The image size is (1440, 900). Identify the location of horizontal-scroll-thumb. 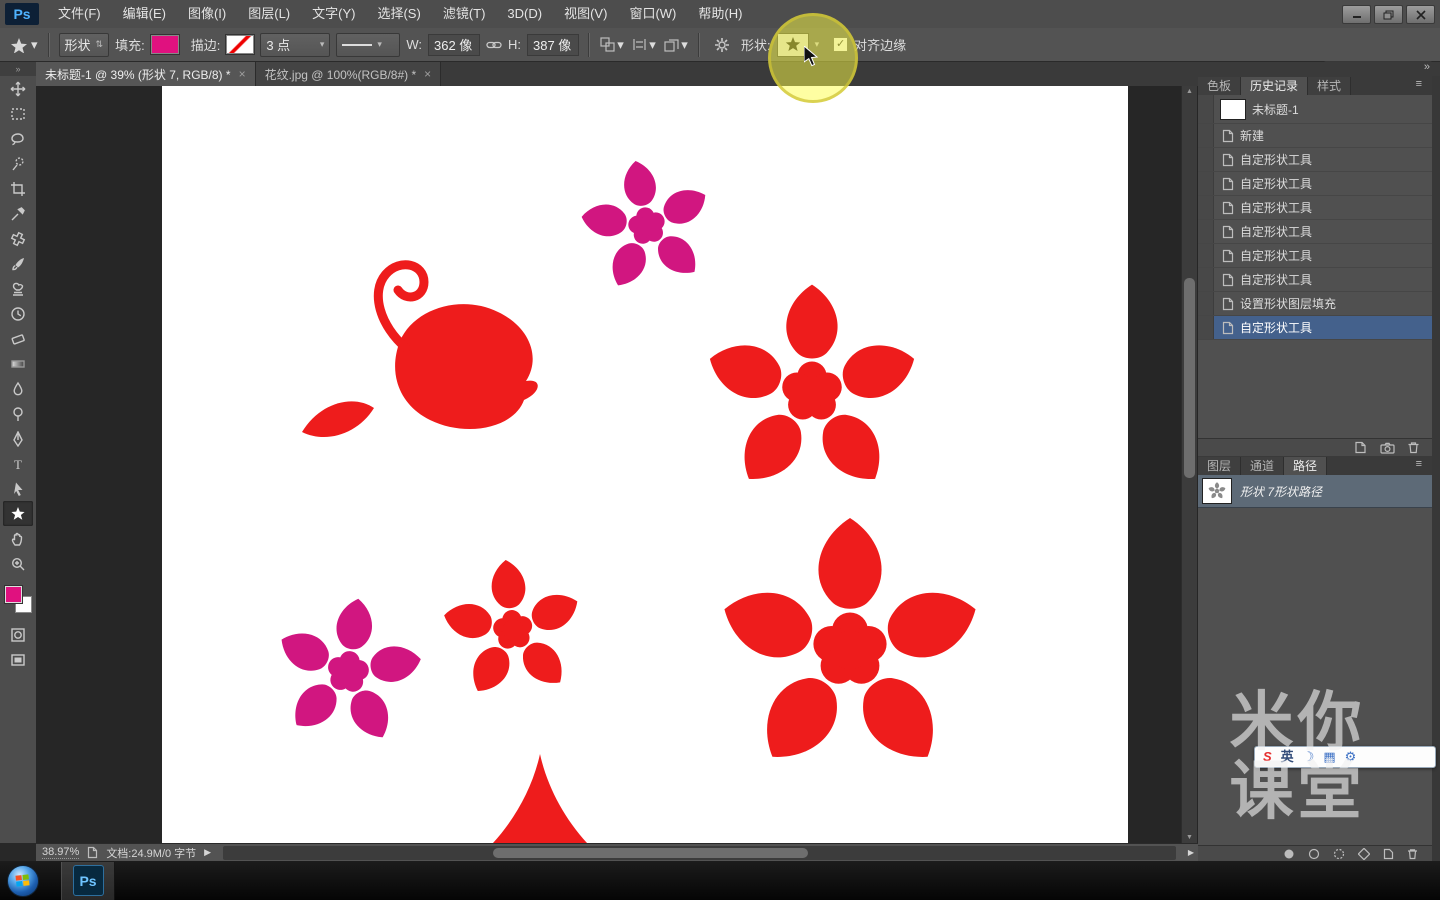
(651, 852).